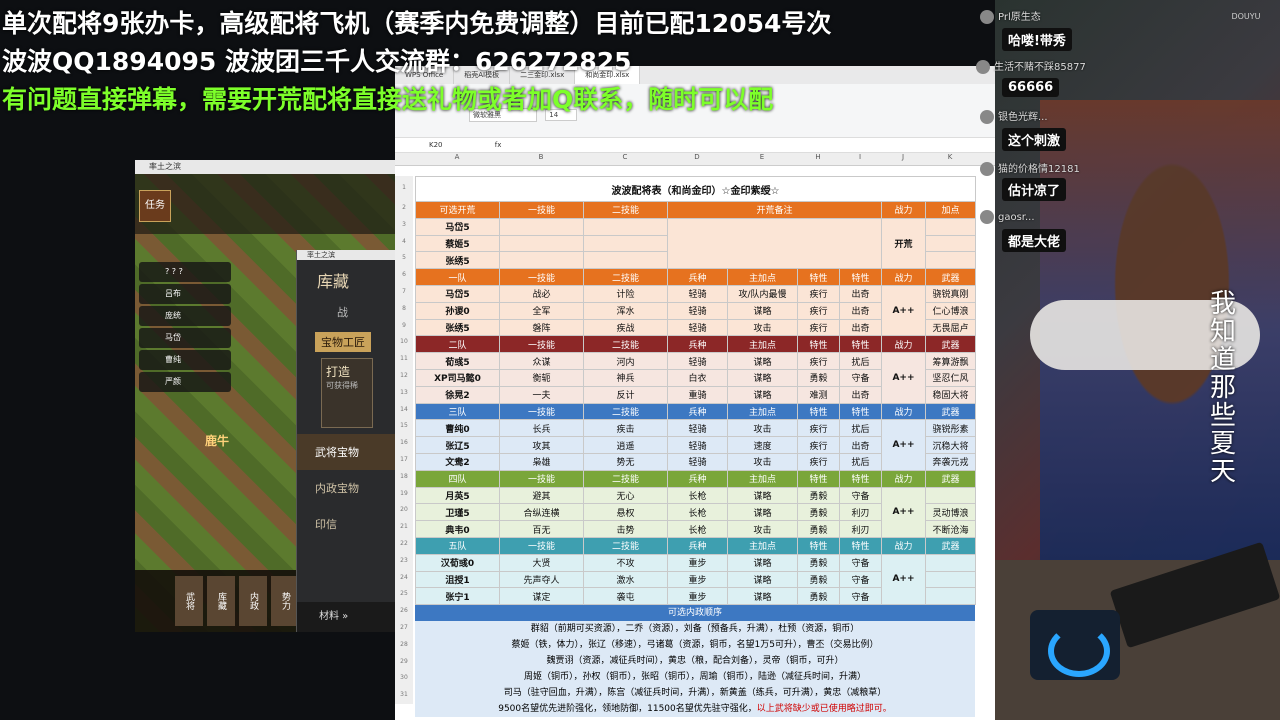  I want to click on bottom-politics-button: 内政, so click(253, 601).